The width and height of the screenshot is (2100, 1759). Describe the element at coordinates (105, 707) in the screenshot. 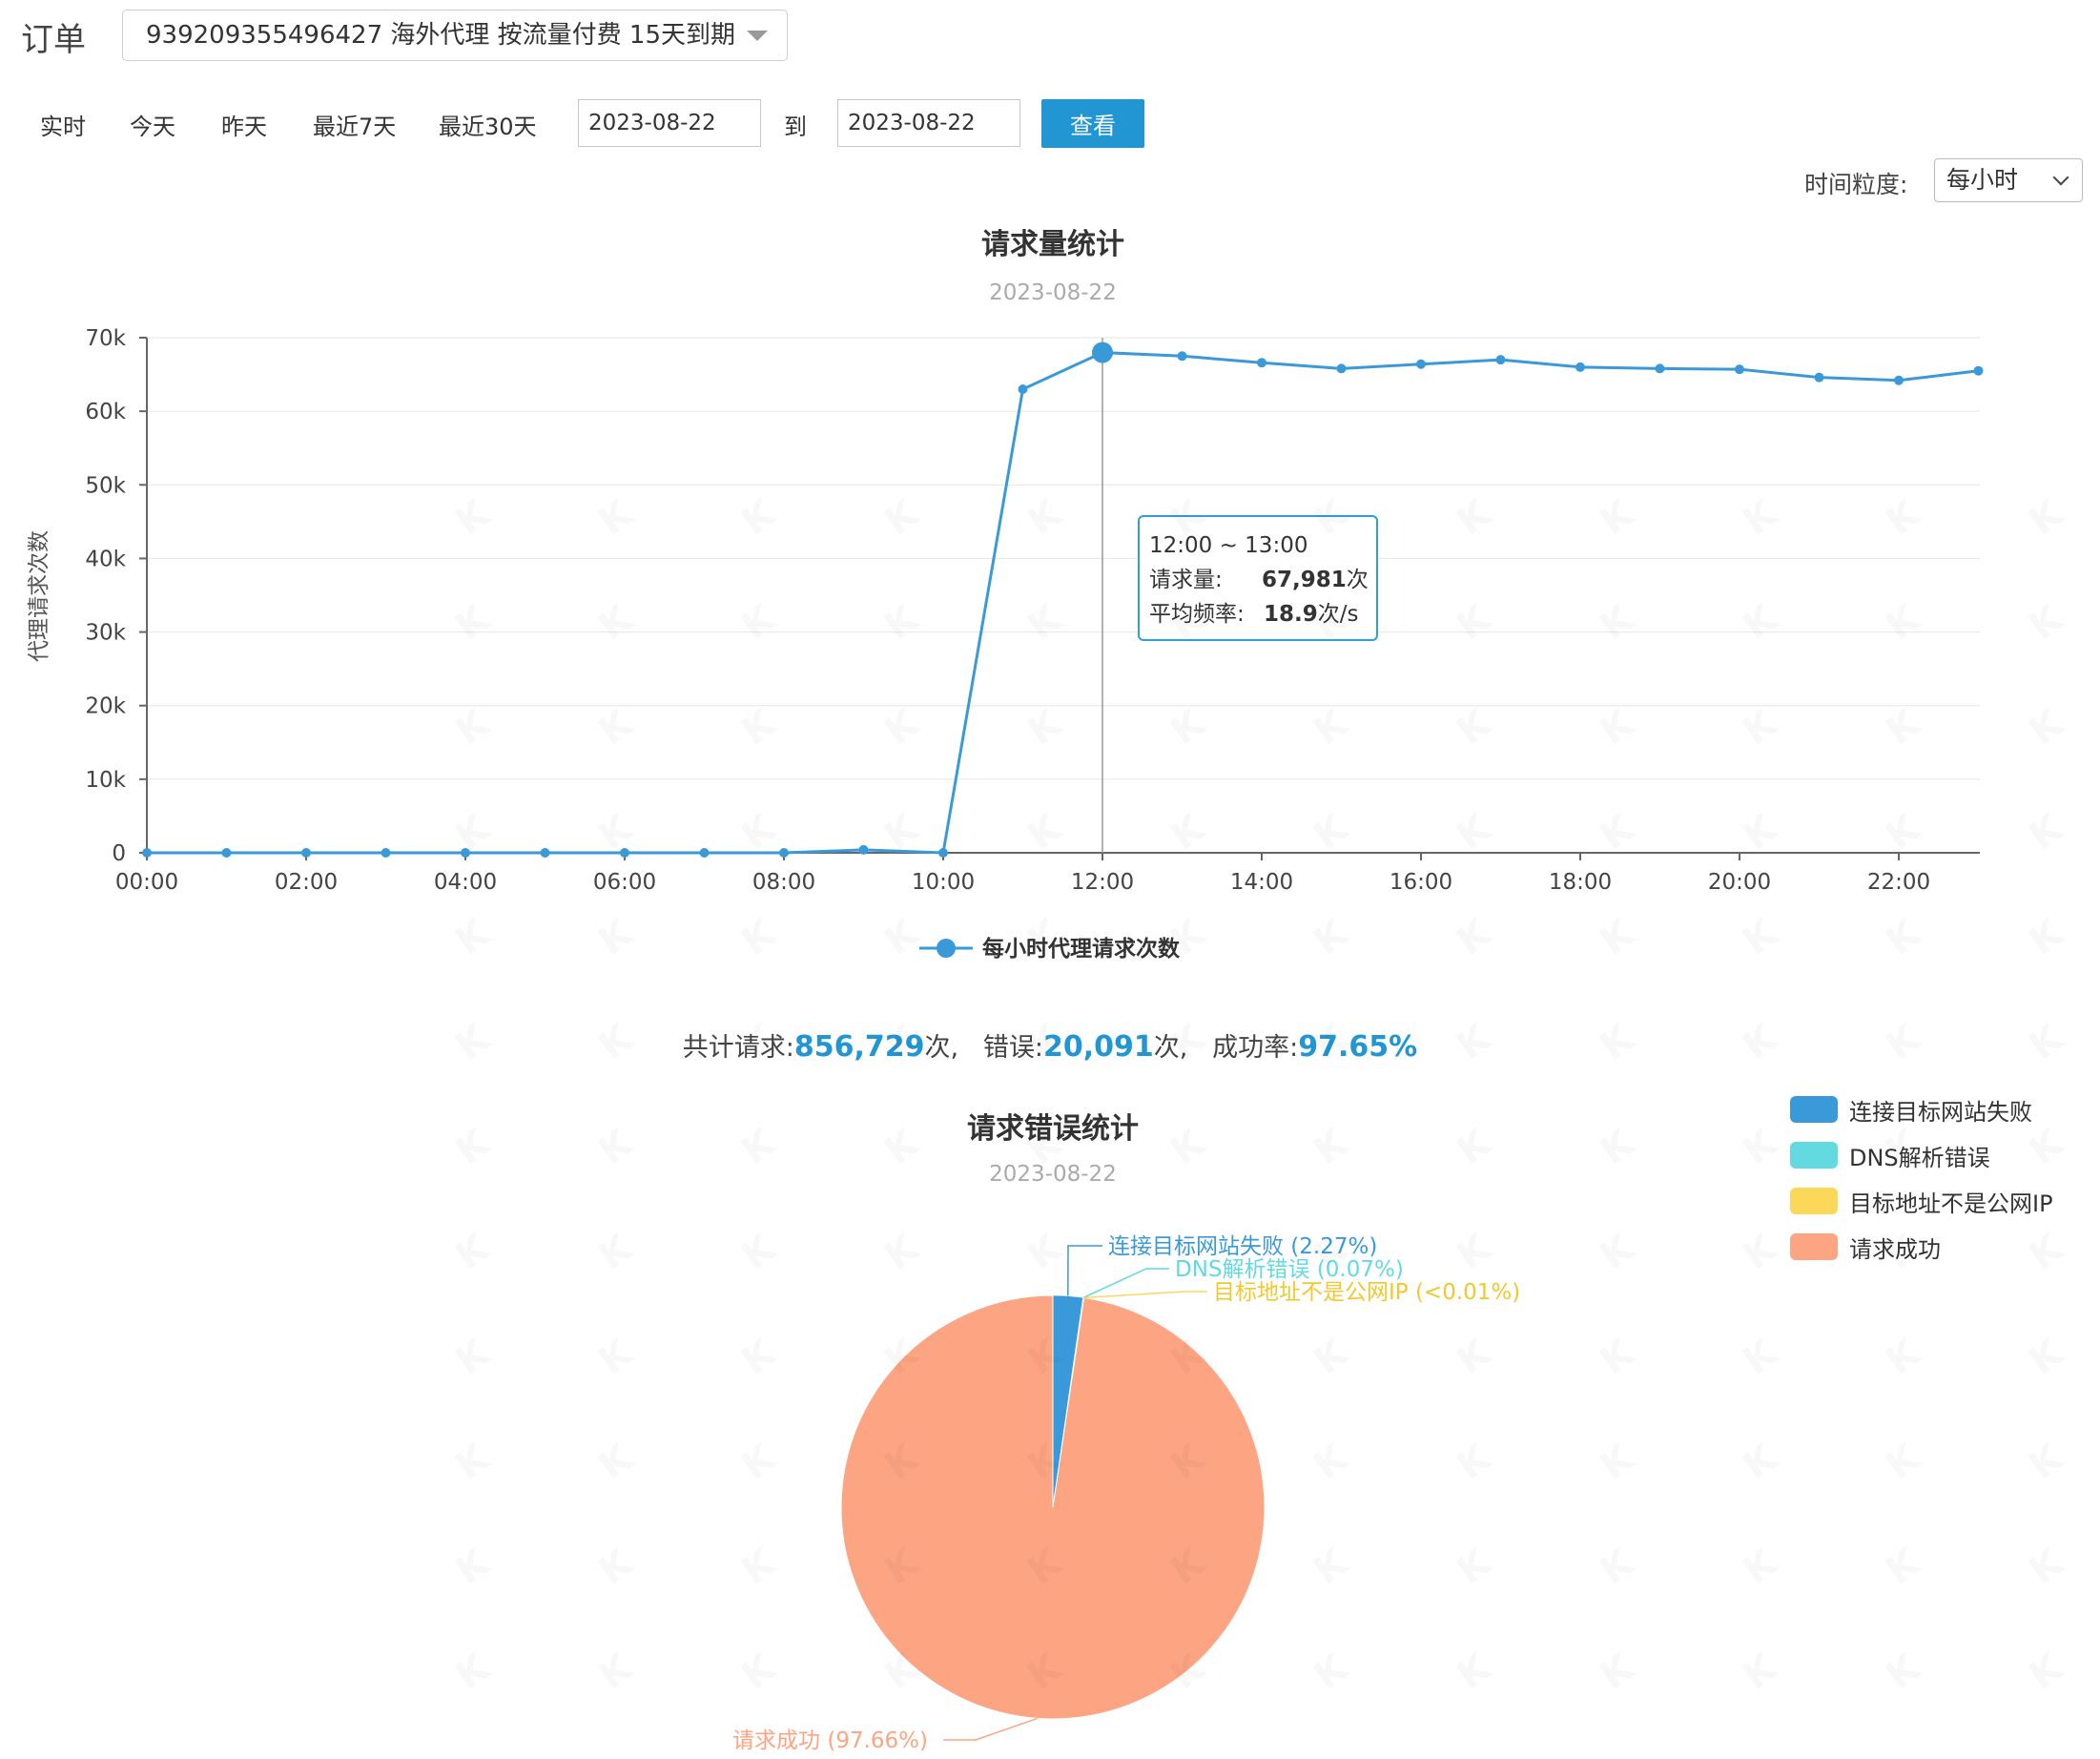

I see `y-tick-label: 20k` at that location.